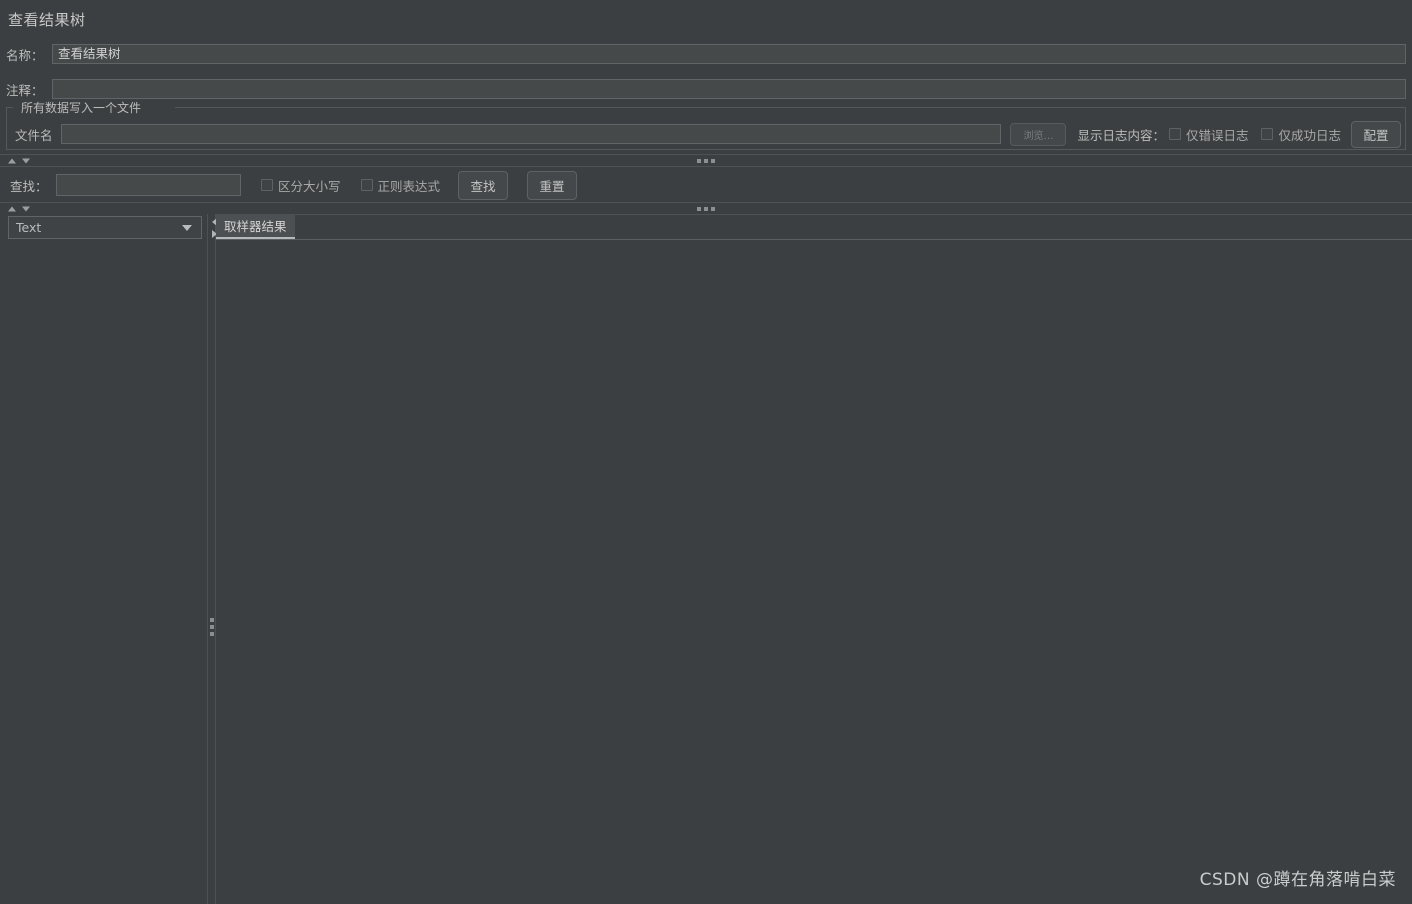 This screenshot has height=904, width=1412. Describe the element at coordinates (81, 107) in the screenshot. I see `write-all-data-to-file-legend: 所有数据写入一个文件` at that location.